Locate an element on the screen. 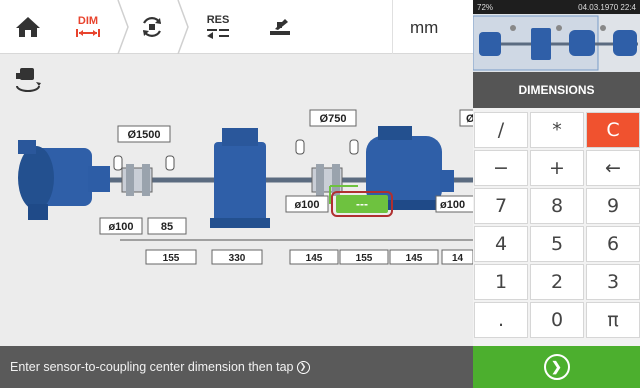 This screenshot has height=388, width=640. dim-85: 85 is located at coordinates (167, 226).